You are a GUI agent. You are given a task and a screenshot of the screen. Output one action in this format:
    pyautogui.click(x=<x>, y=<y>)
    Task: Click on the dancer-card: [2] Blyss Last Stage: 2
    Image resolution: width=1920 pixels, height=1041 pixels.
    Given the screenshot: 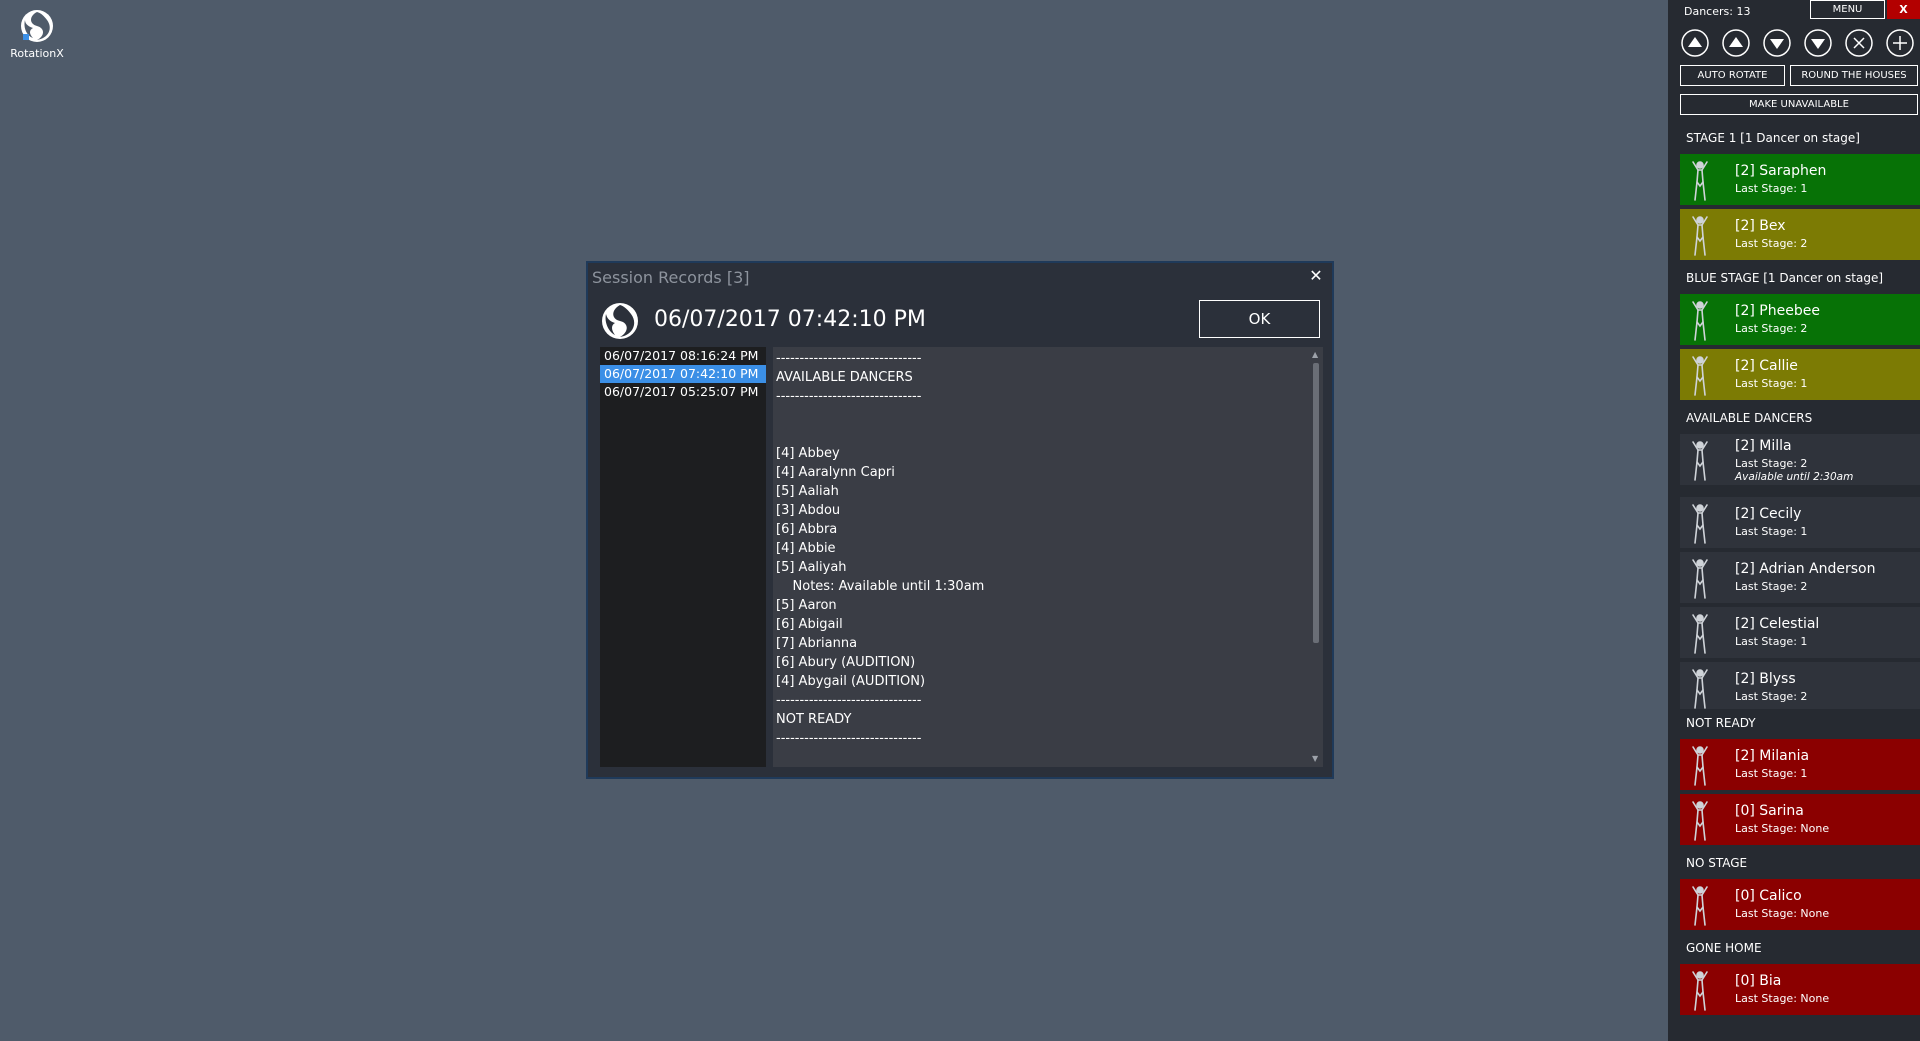 What is the action you would take?
    pyautogui.click(x=1800, y=686)
    